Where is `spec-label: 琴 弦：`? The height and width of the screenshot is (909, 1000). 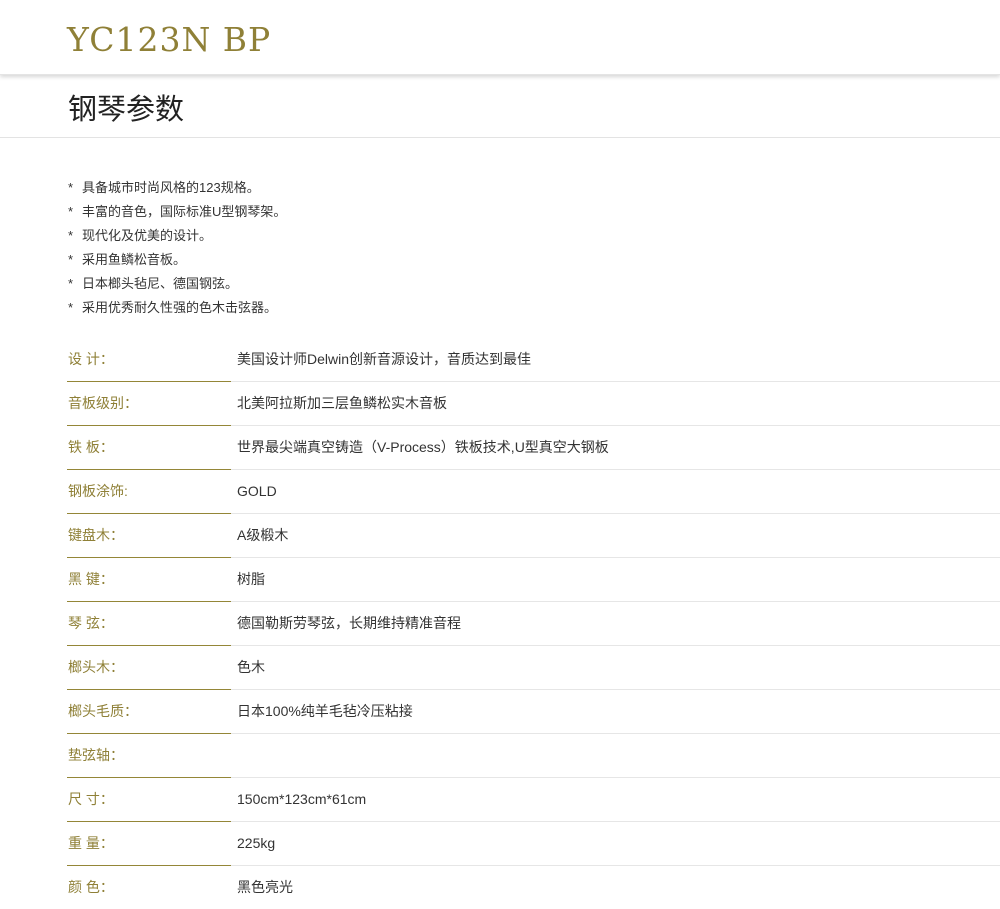 spec-label: 琴 弦： is located at coordinates (91, 623).